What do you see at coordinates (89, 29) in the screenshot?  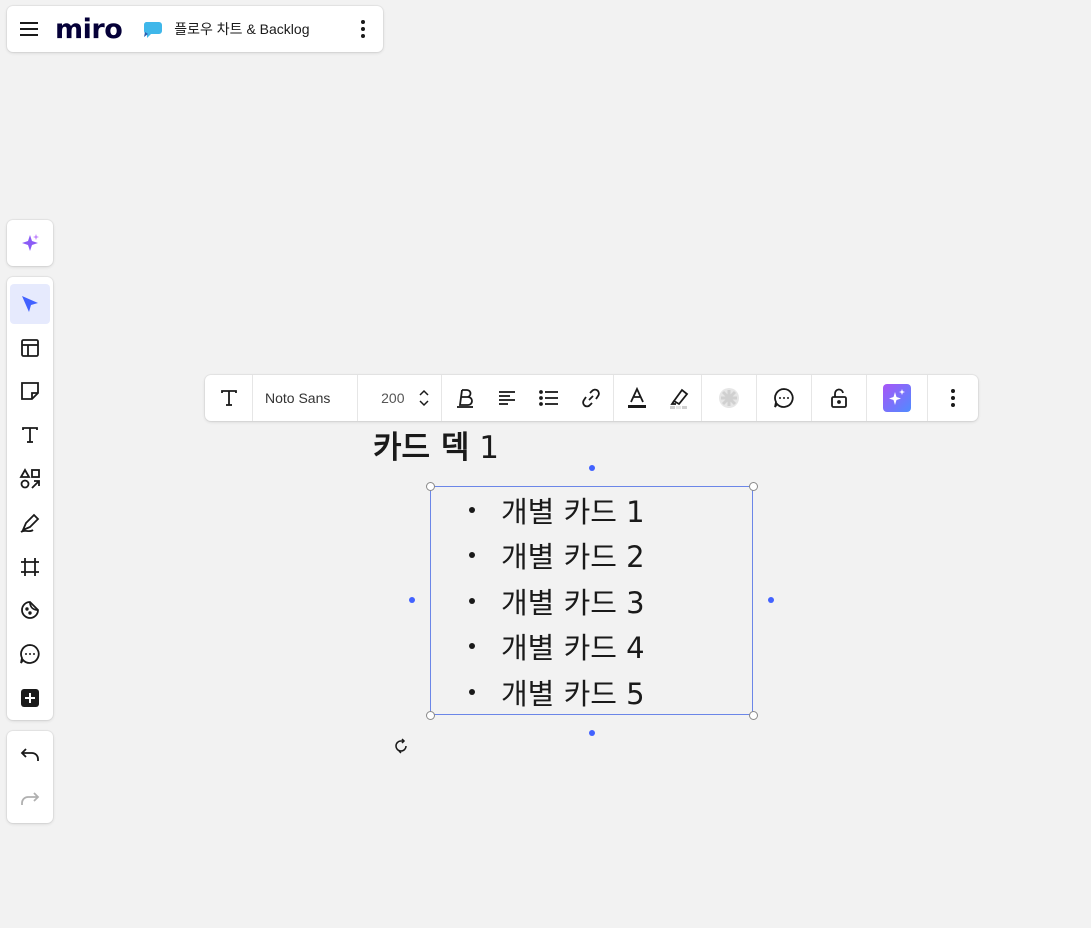 I see `miro-logo: miro` at bounding box center [89, 29].